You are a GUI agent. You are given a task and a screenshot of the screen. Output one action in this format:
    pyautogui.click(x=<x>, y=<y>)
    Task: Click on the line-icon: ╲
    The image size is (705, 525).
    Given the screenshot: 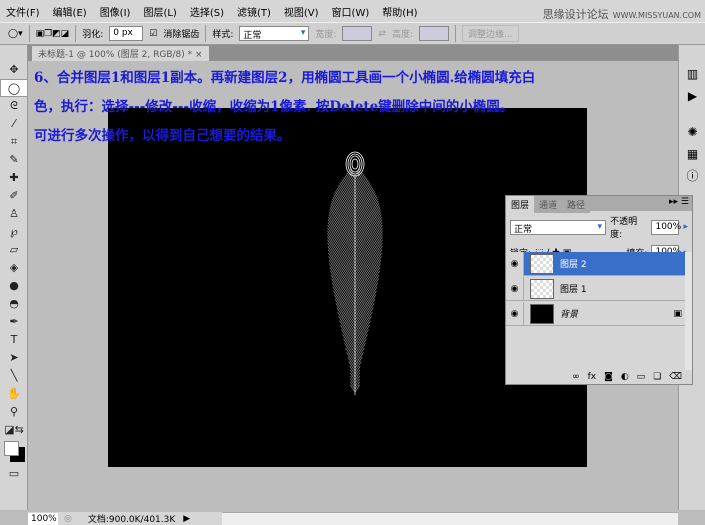 What is the action you would take?
    pyautogui.click(x=14, y=376)
    